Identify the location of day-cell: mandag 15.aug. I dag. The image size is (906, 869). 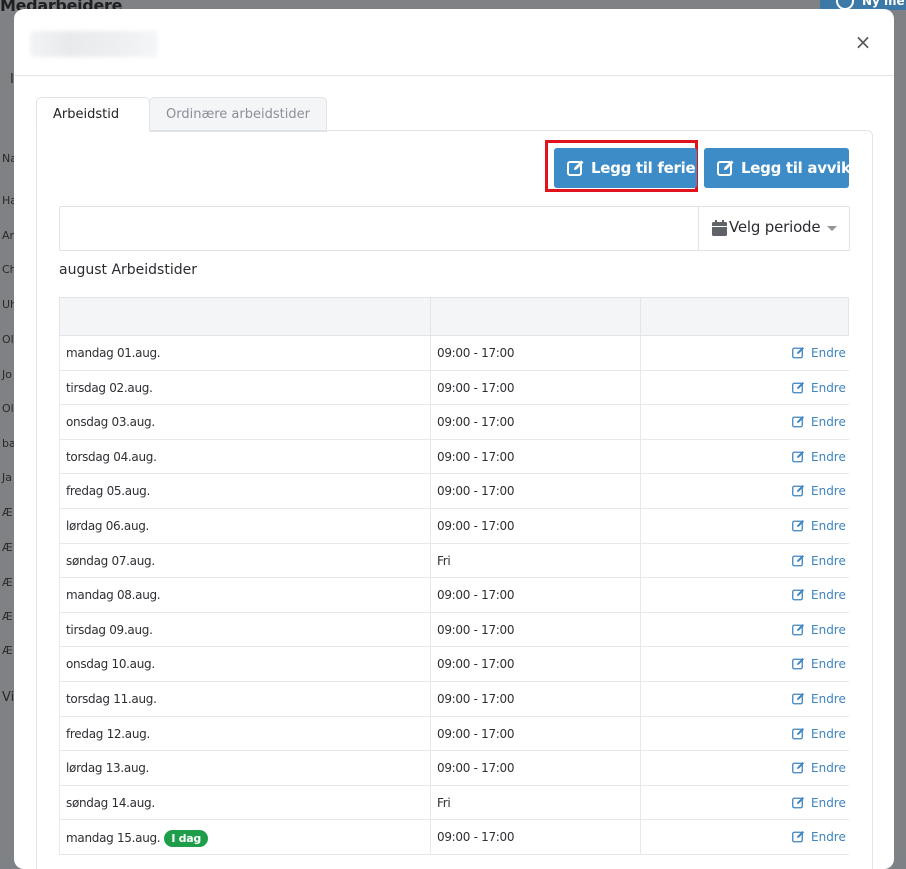
(137, 839).